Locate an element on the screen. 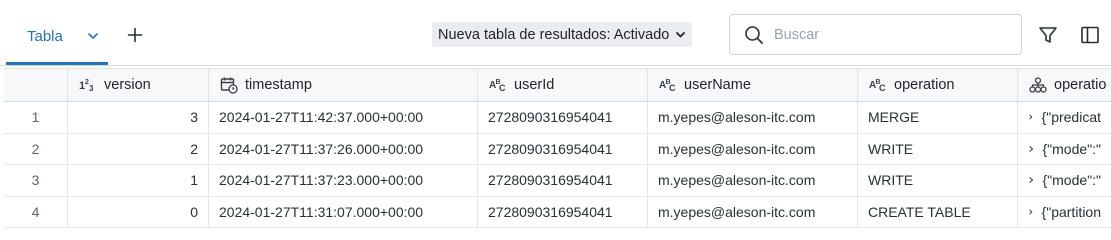 This screenshot has width=1111, height=240. column-header-username: ABC userName is located at coordinates (753, 85).